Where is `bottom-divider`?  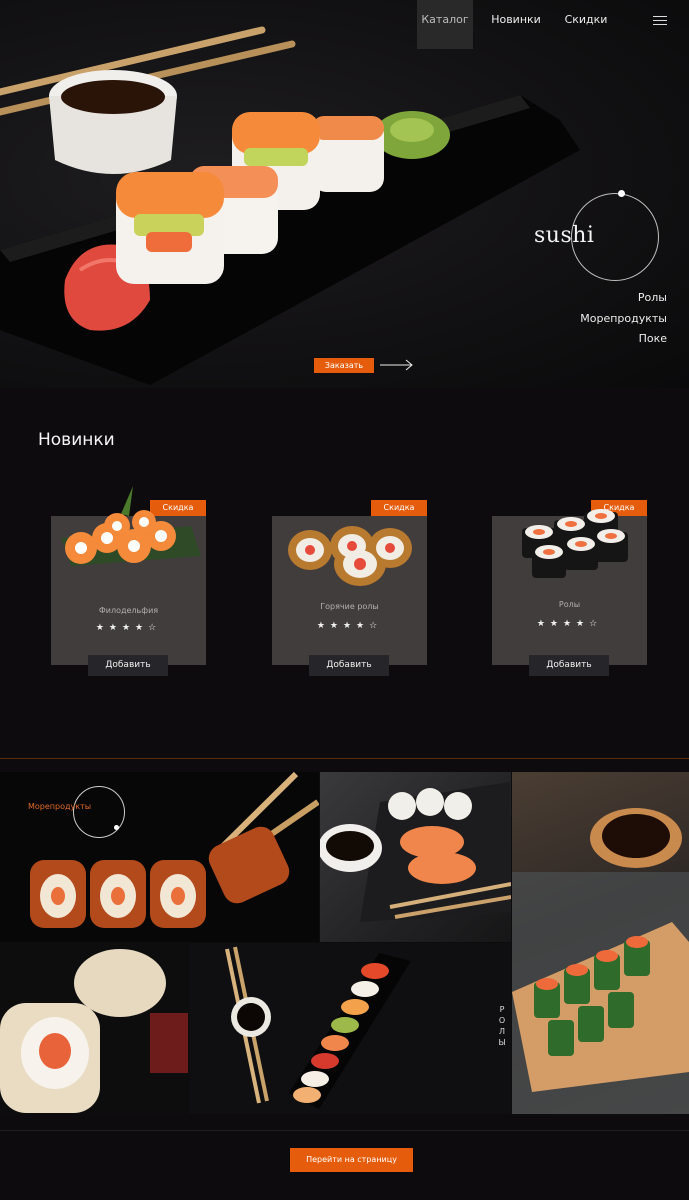
bottom-divider is located at coordinates (344, 1130).